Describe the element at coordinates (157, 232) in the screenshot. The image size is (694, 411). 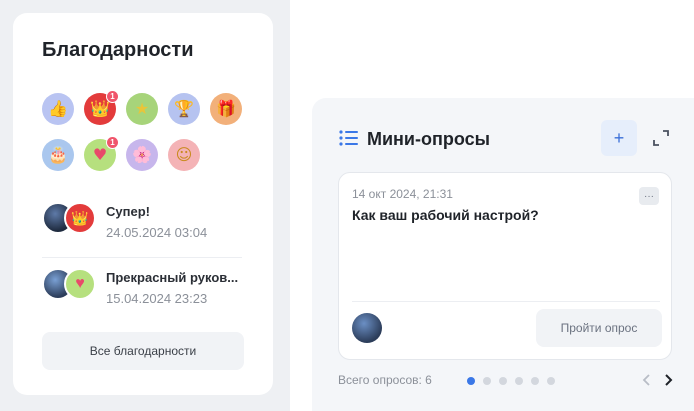
I see `entry-date: 24.05.2024 03:04` at that location.